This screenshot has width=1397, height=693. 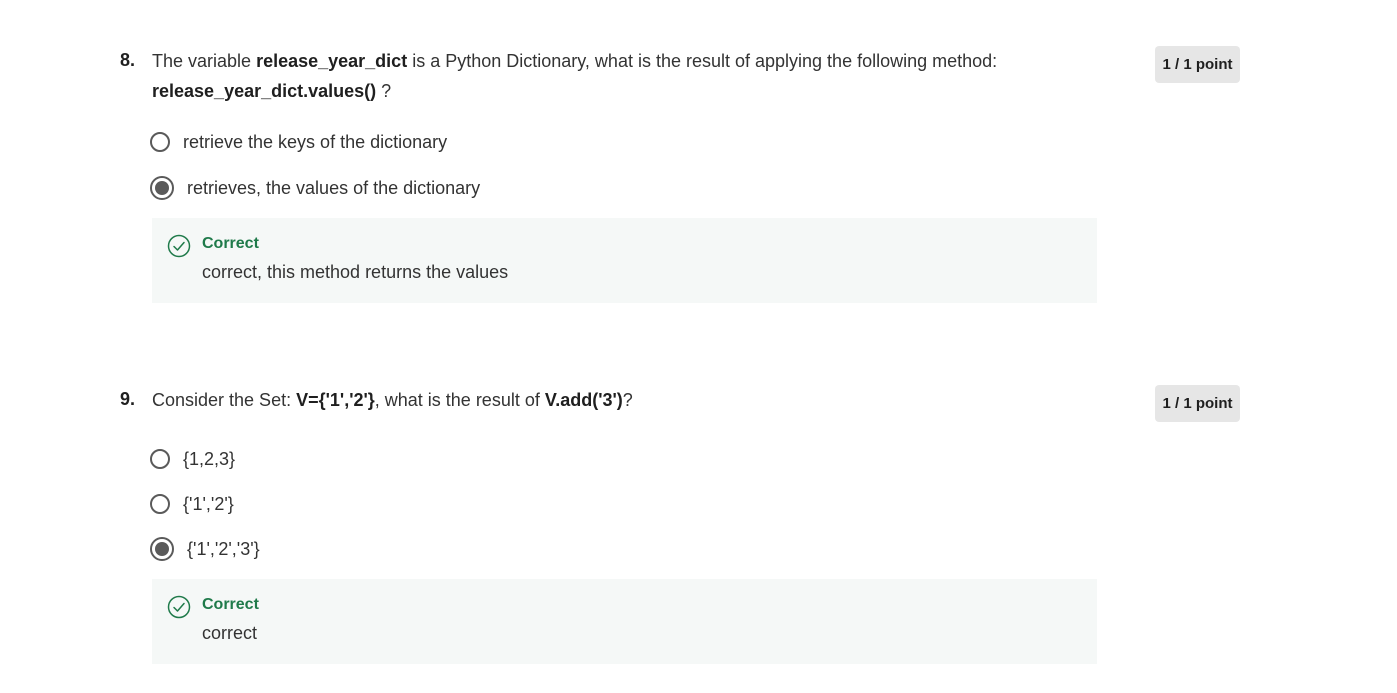 What do you see at coordinates (230, 633) in the screenshot?
I see `feedback-text: correct` at bounding box center [230, 633].